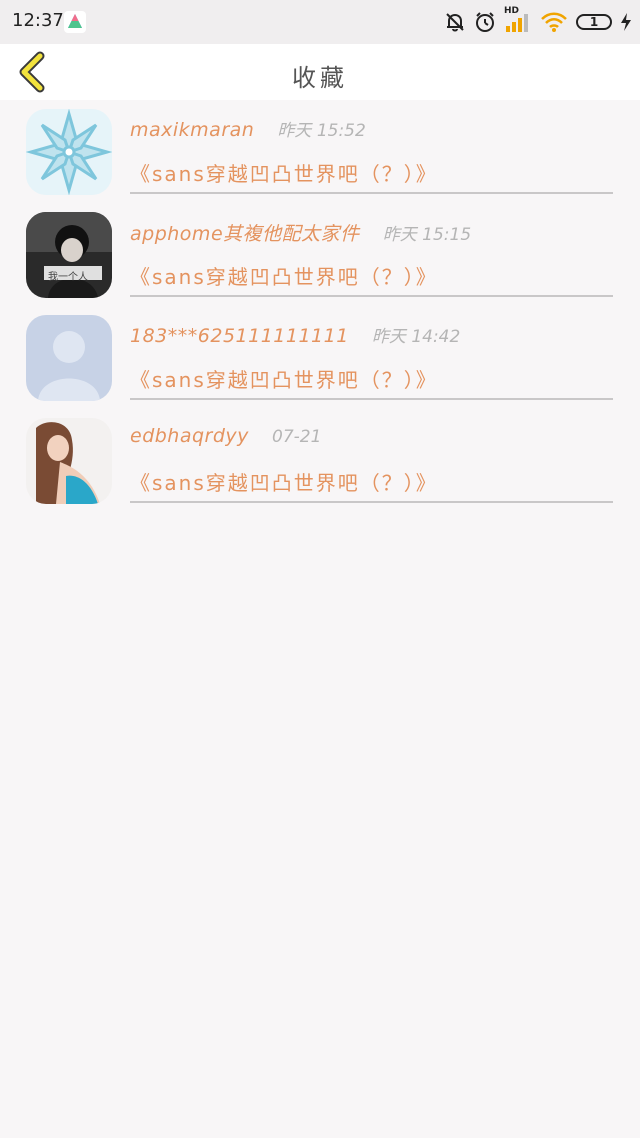 This screenshot has height=1138, width=640. I want to click on avatar-caption: 我一个人, so click(68, 277).